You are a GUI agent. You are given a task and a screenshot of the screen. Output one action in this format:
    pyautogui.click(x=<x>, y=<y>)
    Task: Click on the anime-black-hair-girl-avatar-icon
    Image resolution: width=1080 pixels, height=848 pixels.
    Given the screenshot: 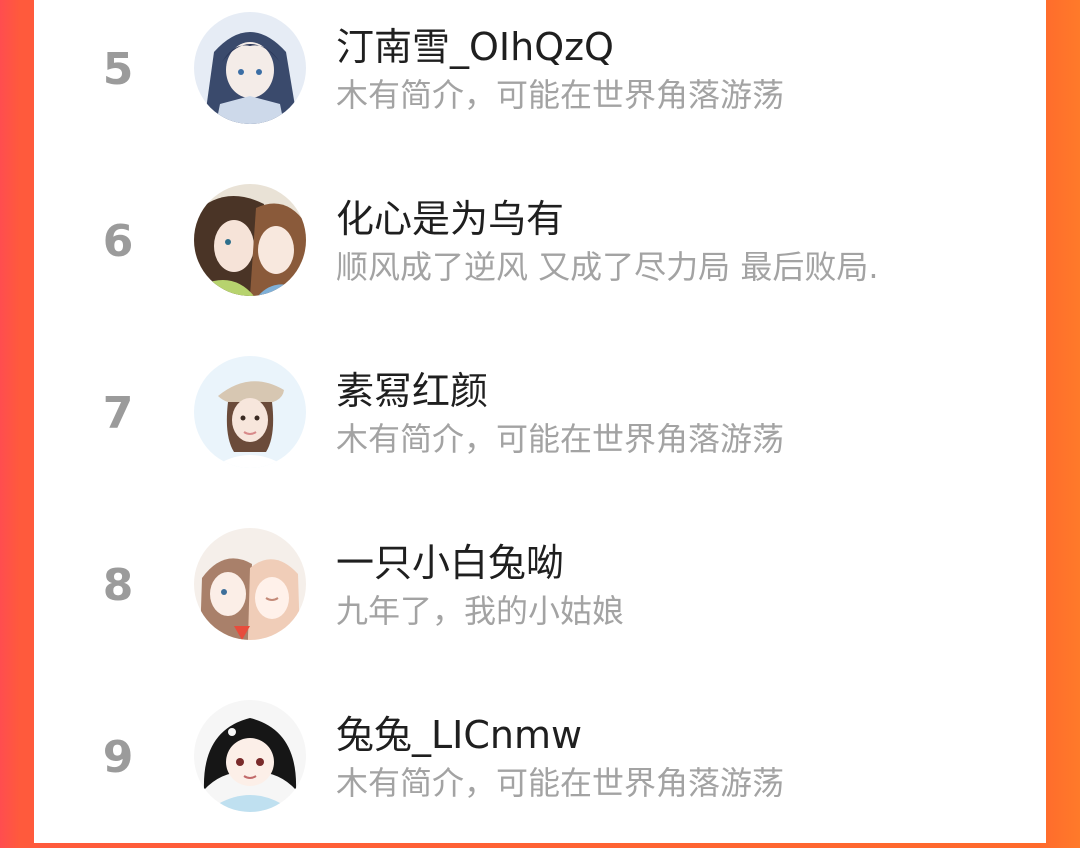 What is the action you would take?
    pyautogui.click(x=250, y=756)
    